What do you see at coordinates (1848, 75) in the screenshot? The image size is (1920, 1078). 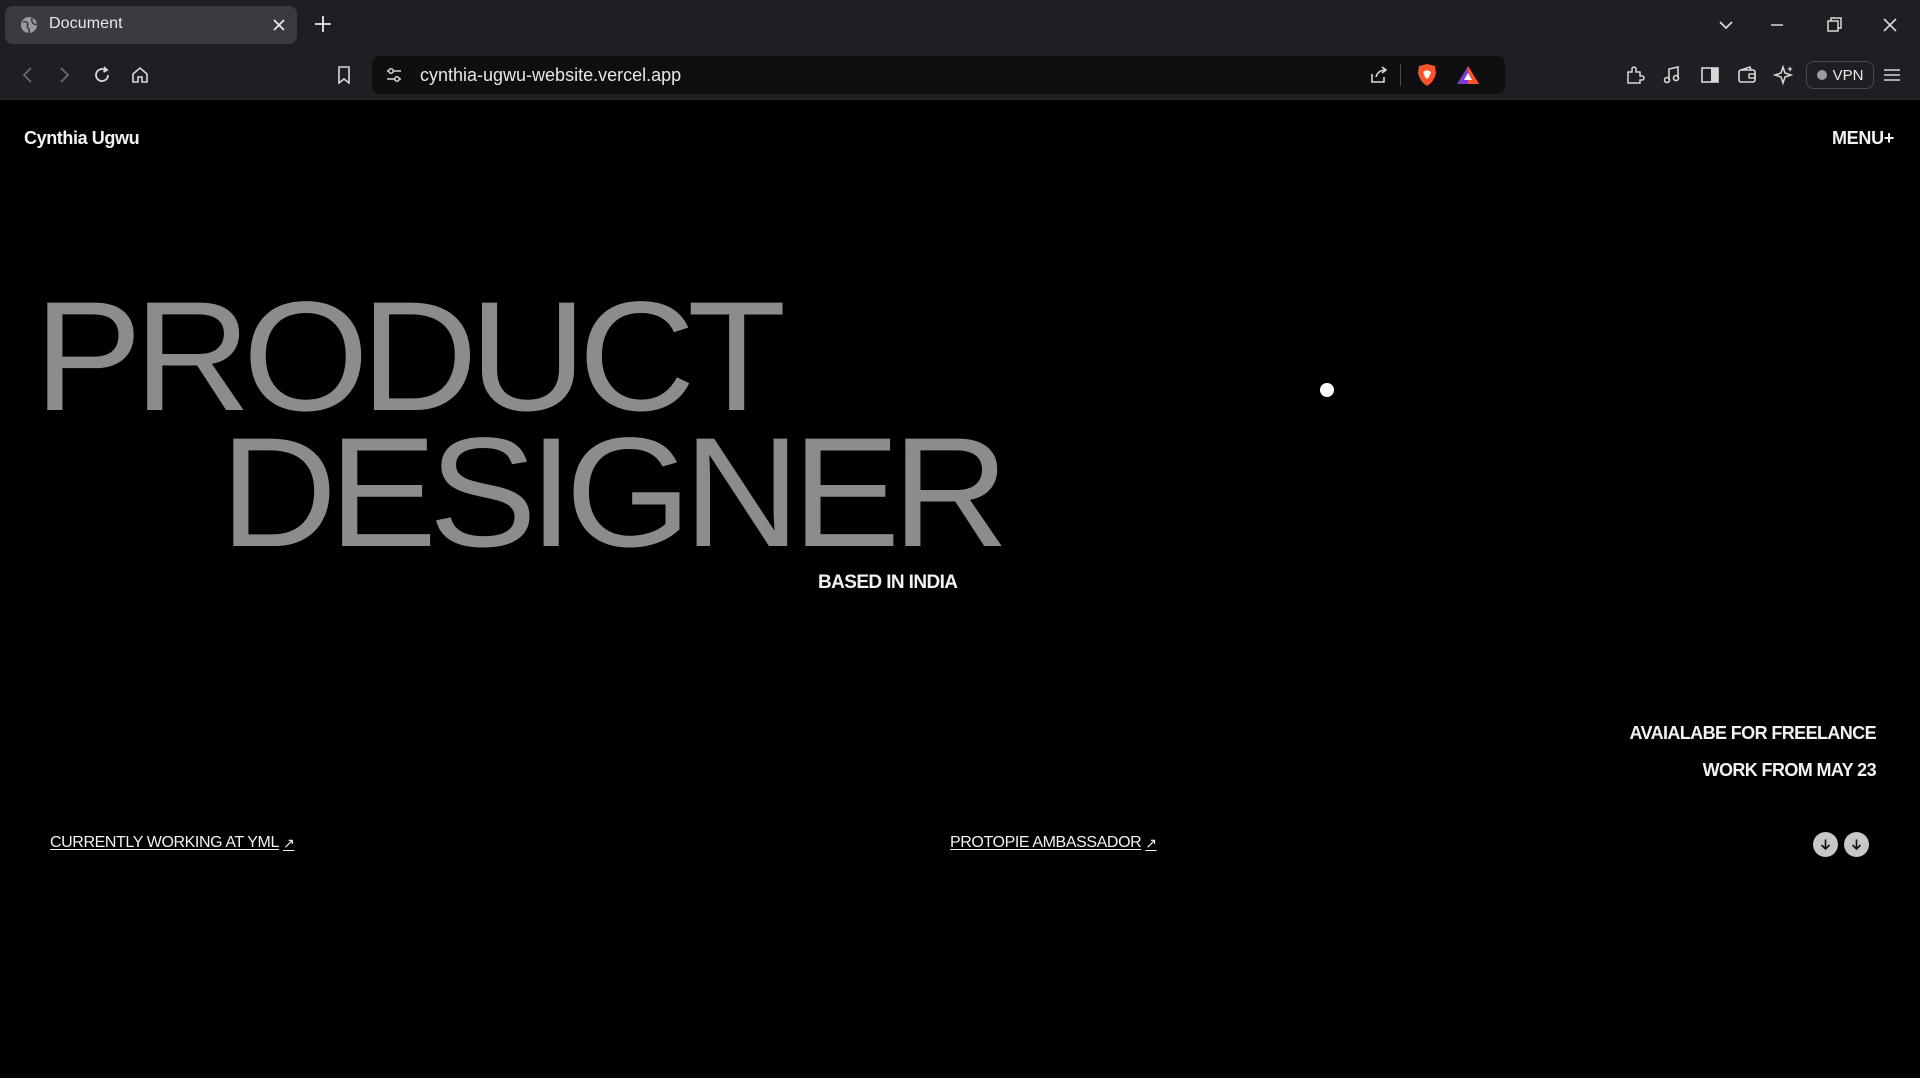 I see `vpn-label: VPN` at bounding box center [1848, 75].